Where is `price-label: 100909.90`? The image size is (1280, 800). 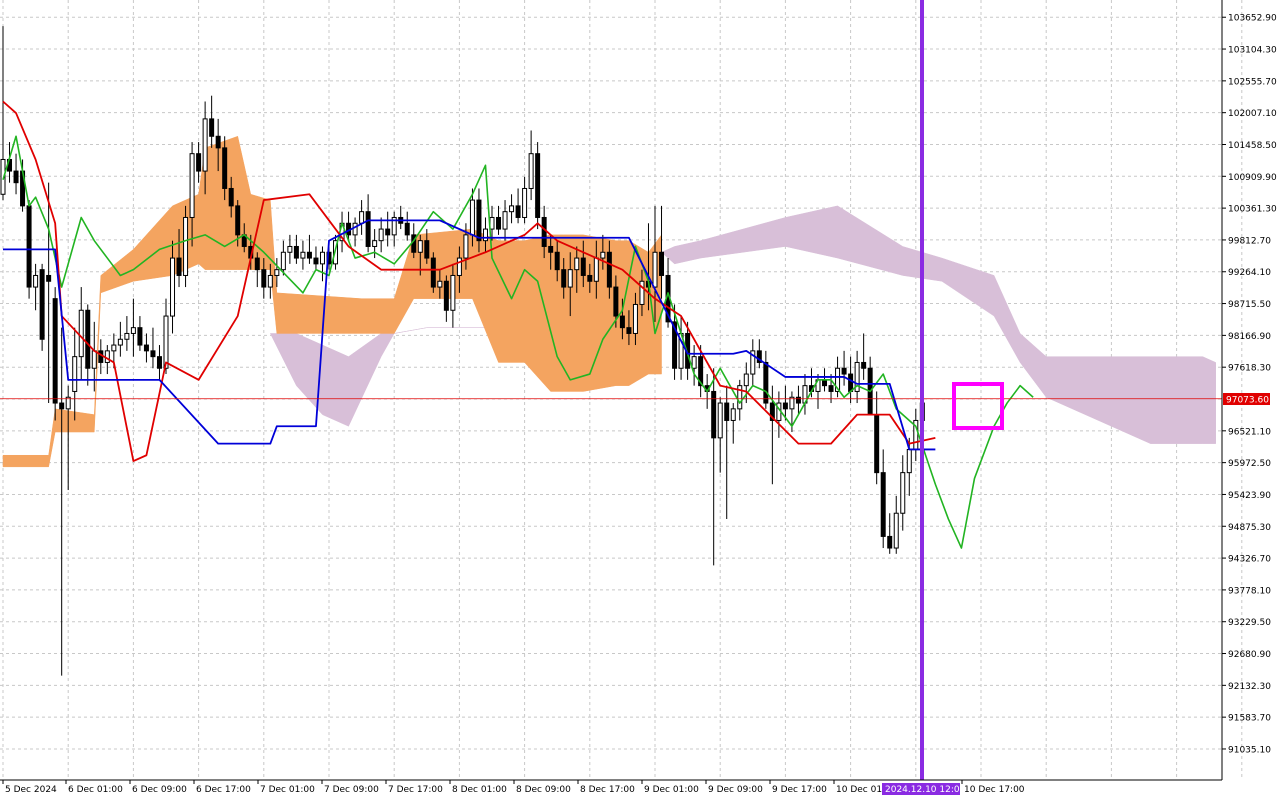
price-label: 100909.90 is located at coordinates (1252, 178).